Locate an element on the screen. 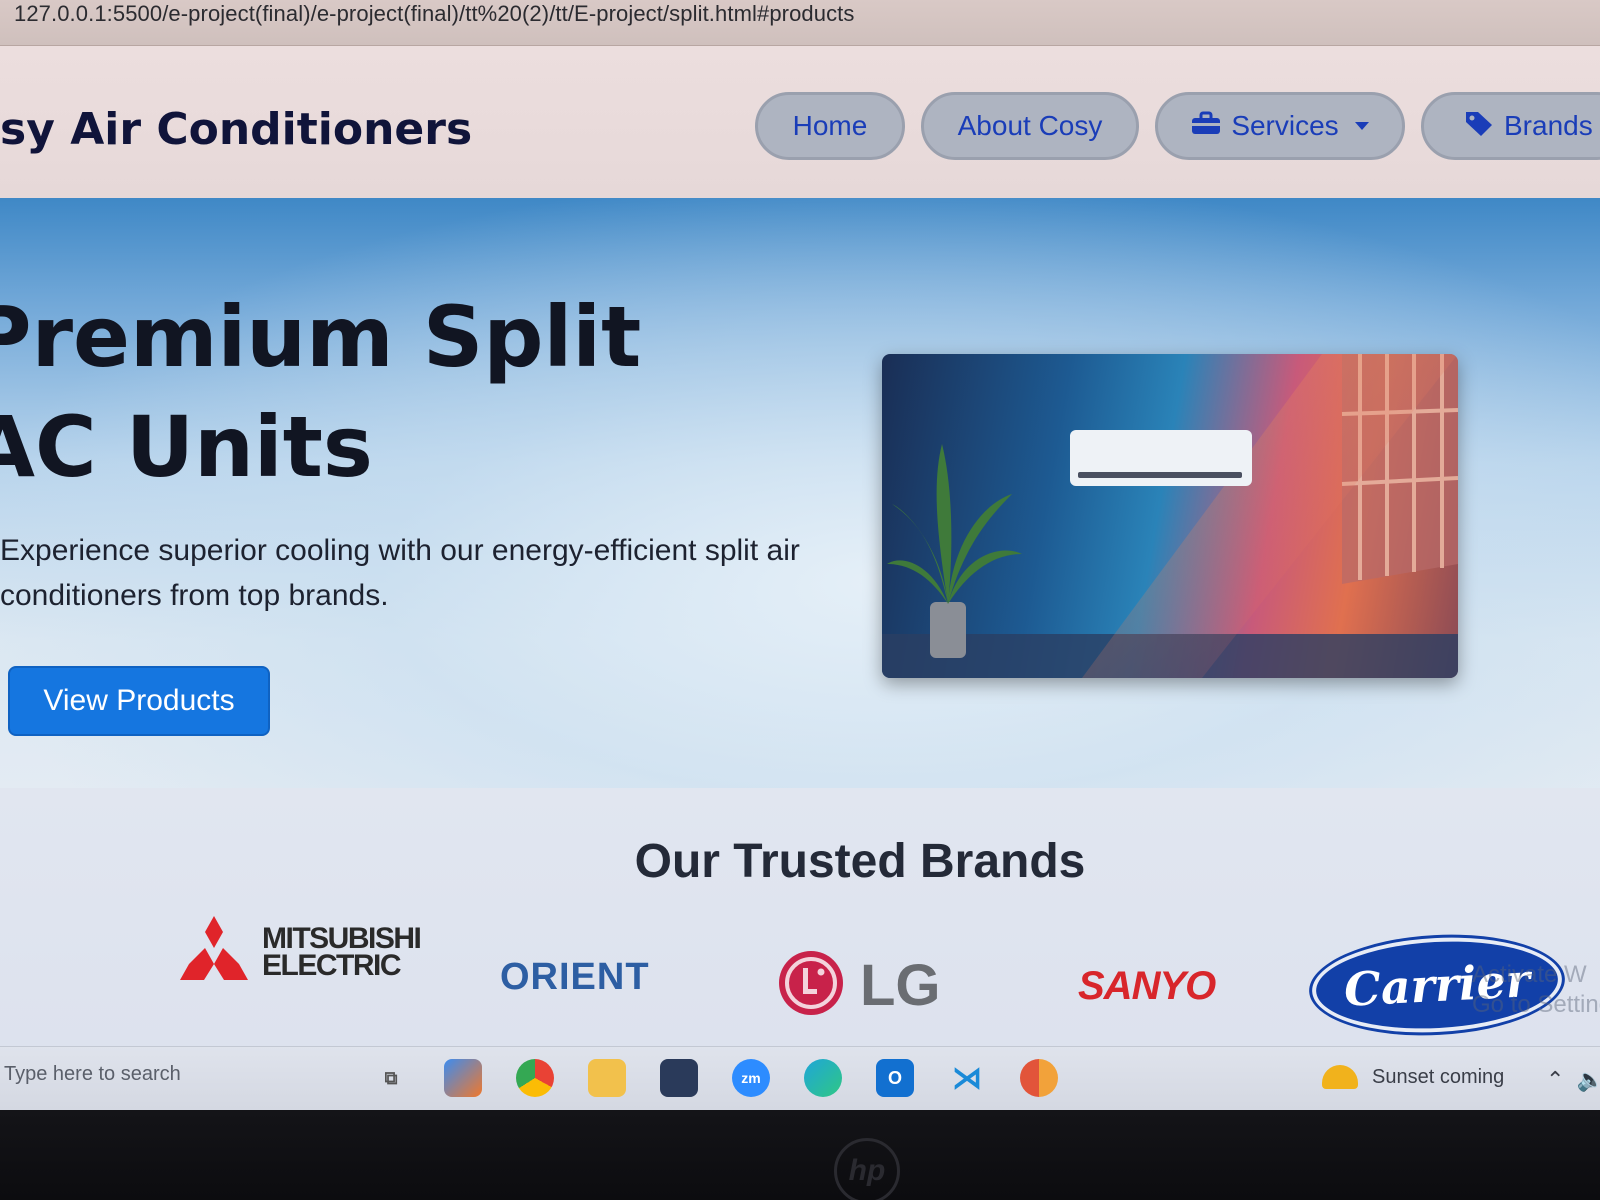  taskbar-search-input: Type here to search is located at coordinates (175, 1076).